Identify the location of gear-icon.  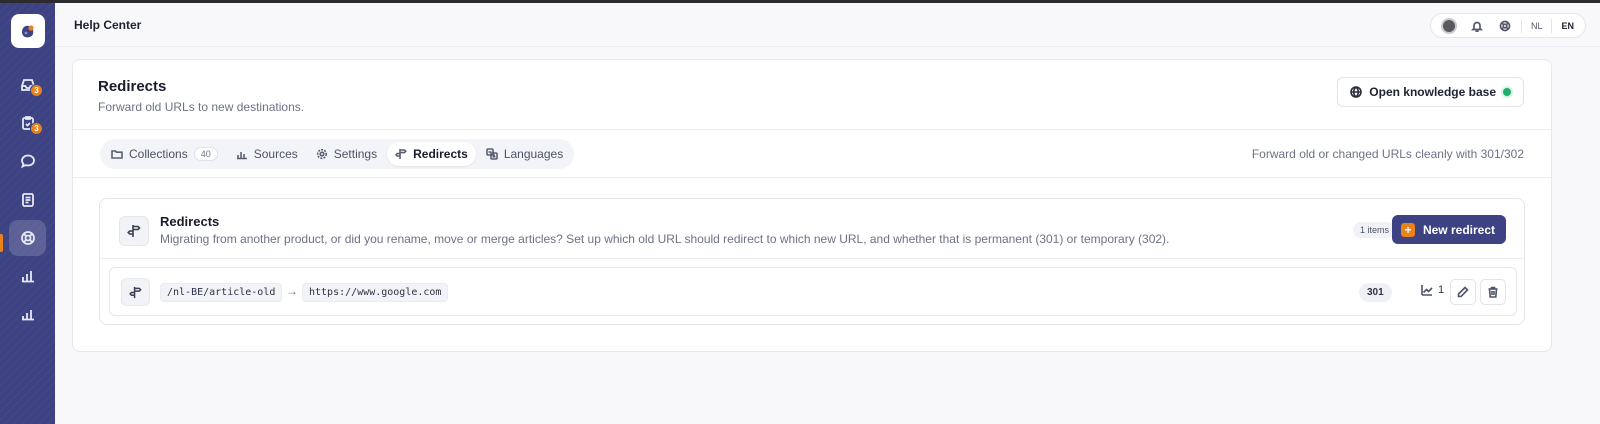
(321, 154).